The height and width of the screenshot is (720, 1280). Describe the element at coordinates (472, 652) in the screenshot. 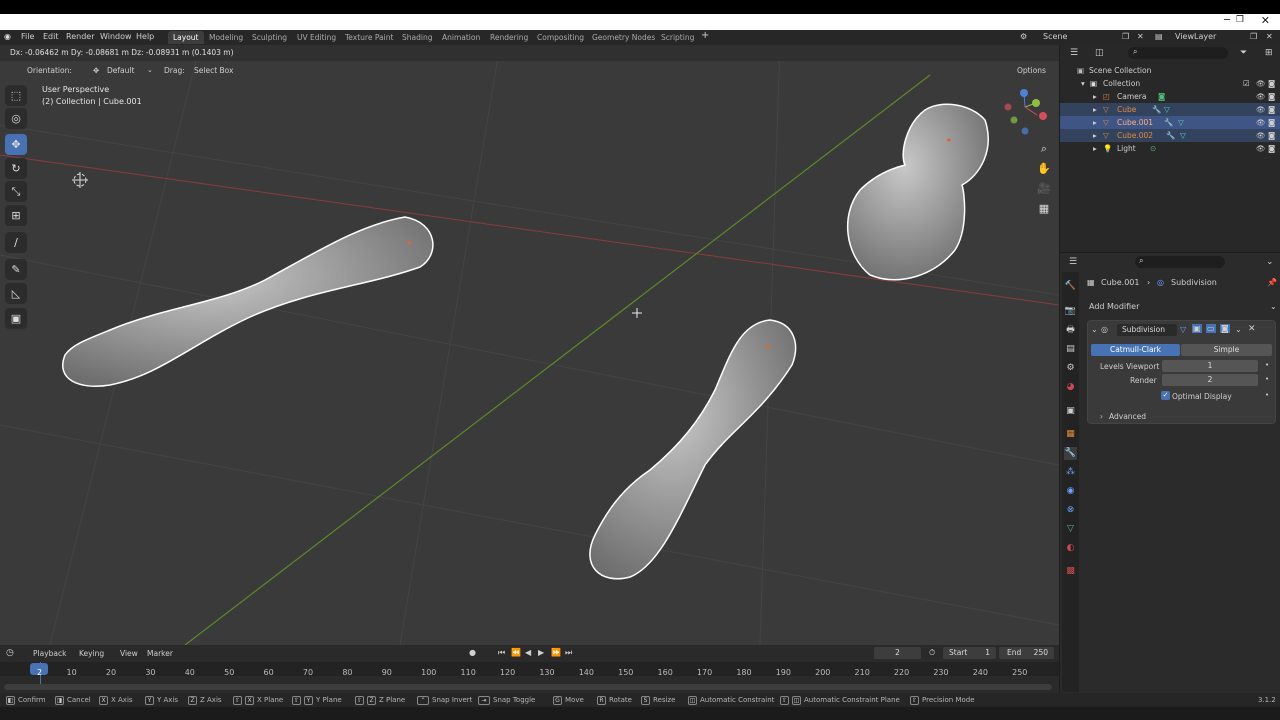

I see `record-icon: ●` at that location.